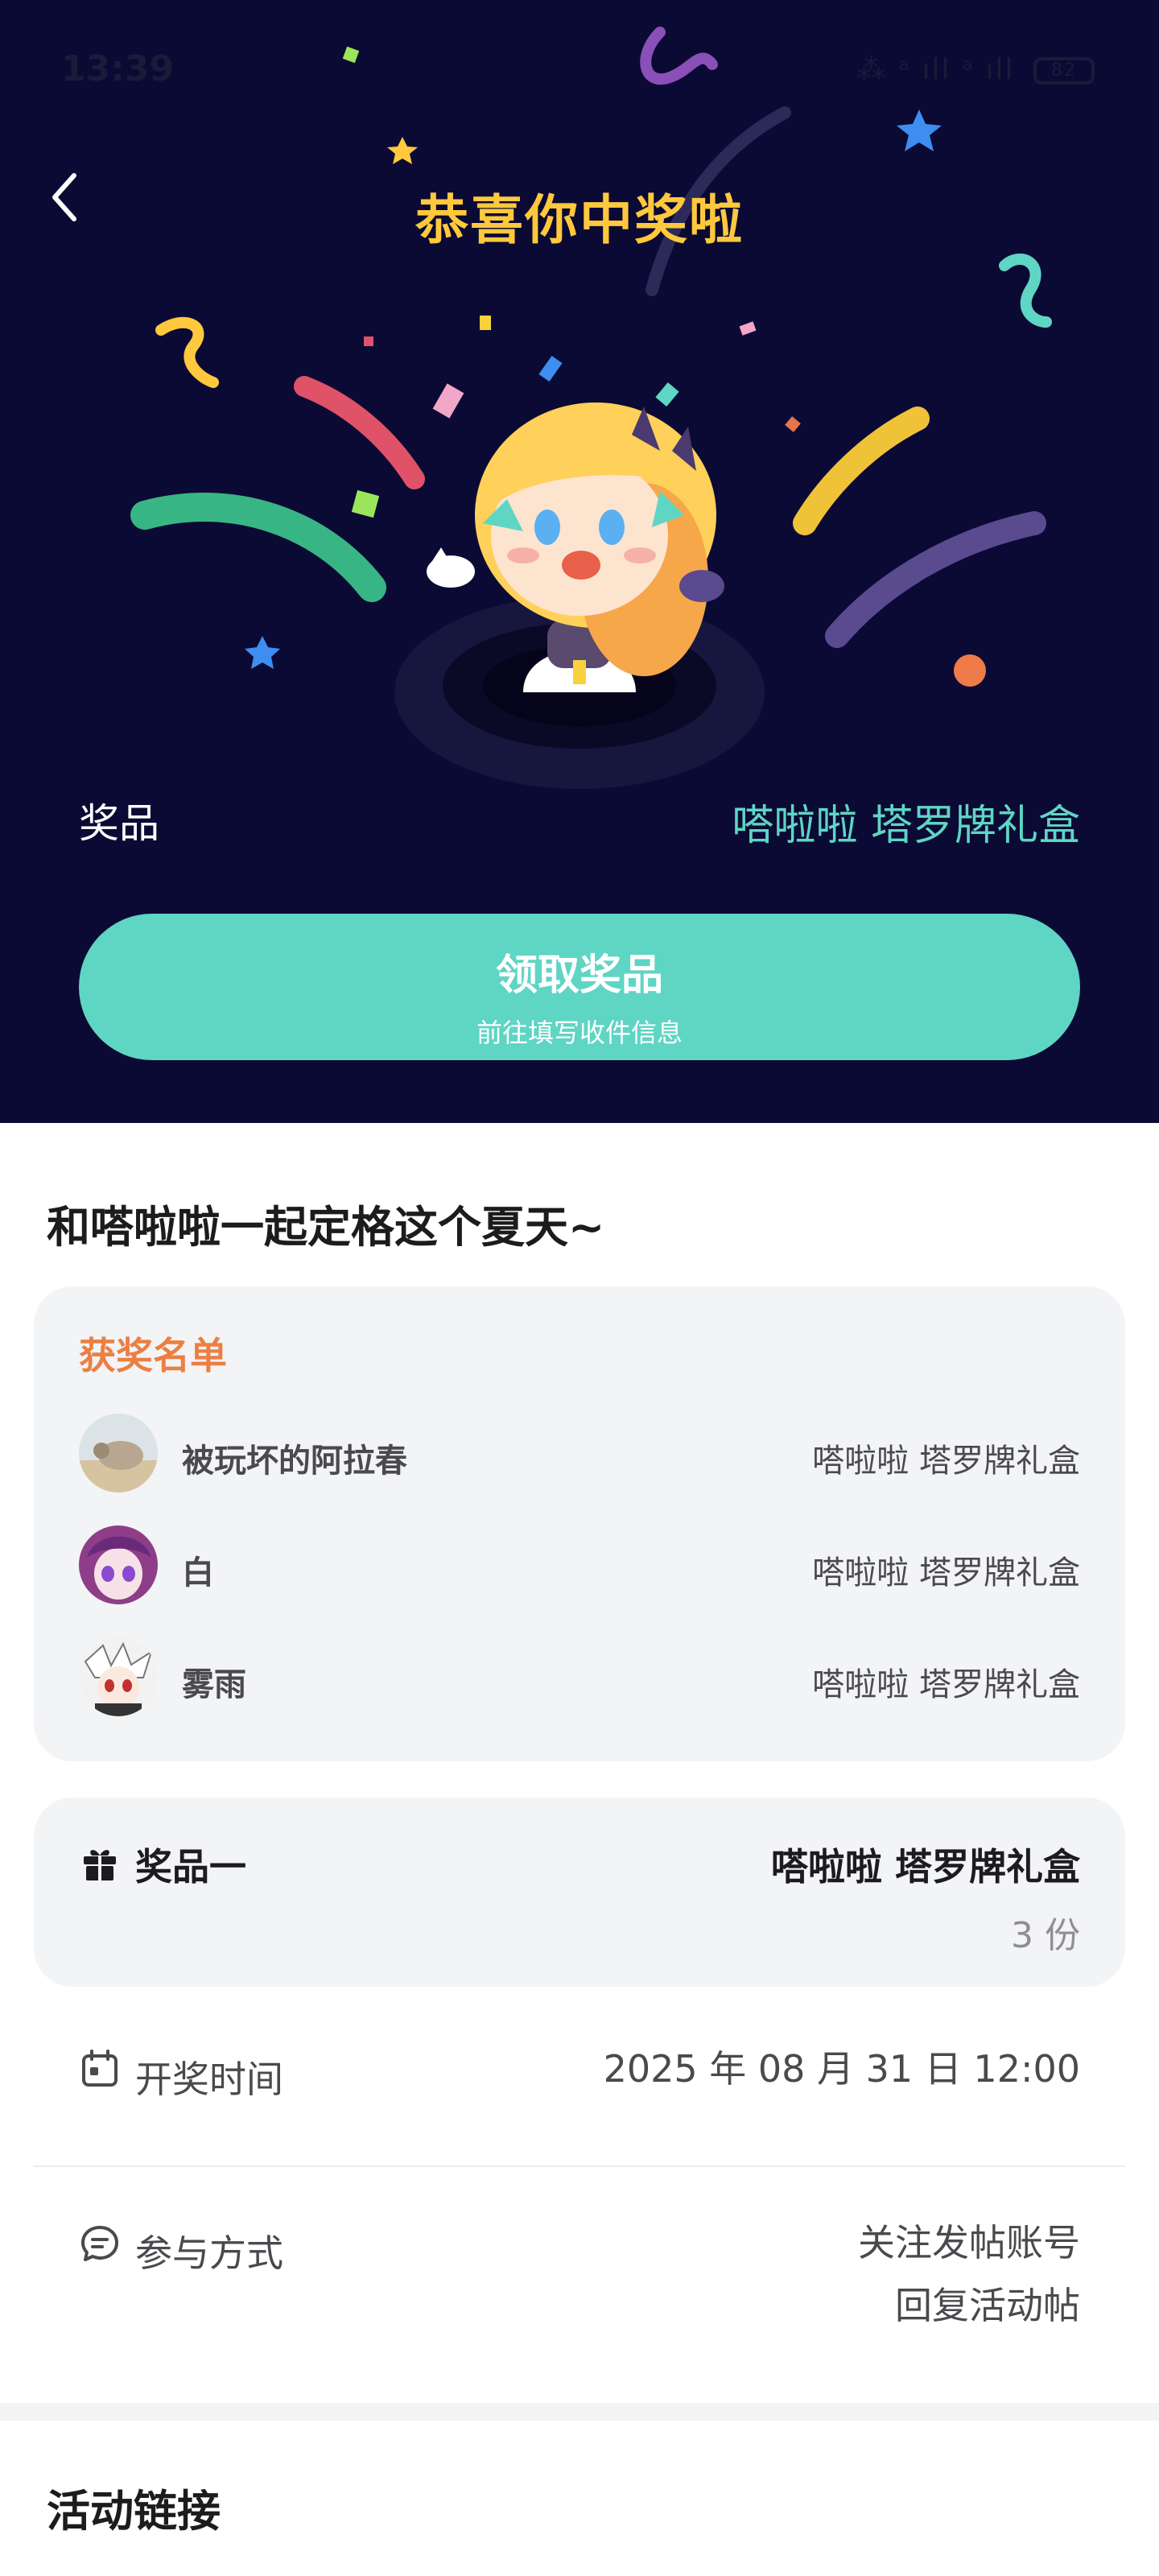  I want to click on draw-time-label: 开奖时间, so click(209, 2079).